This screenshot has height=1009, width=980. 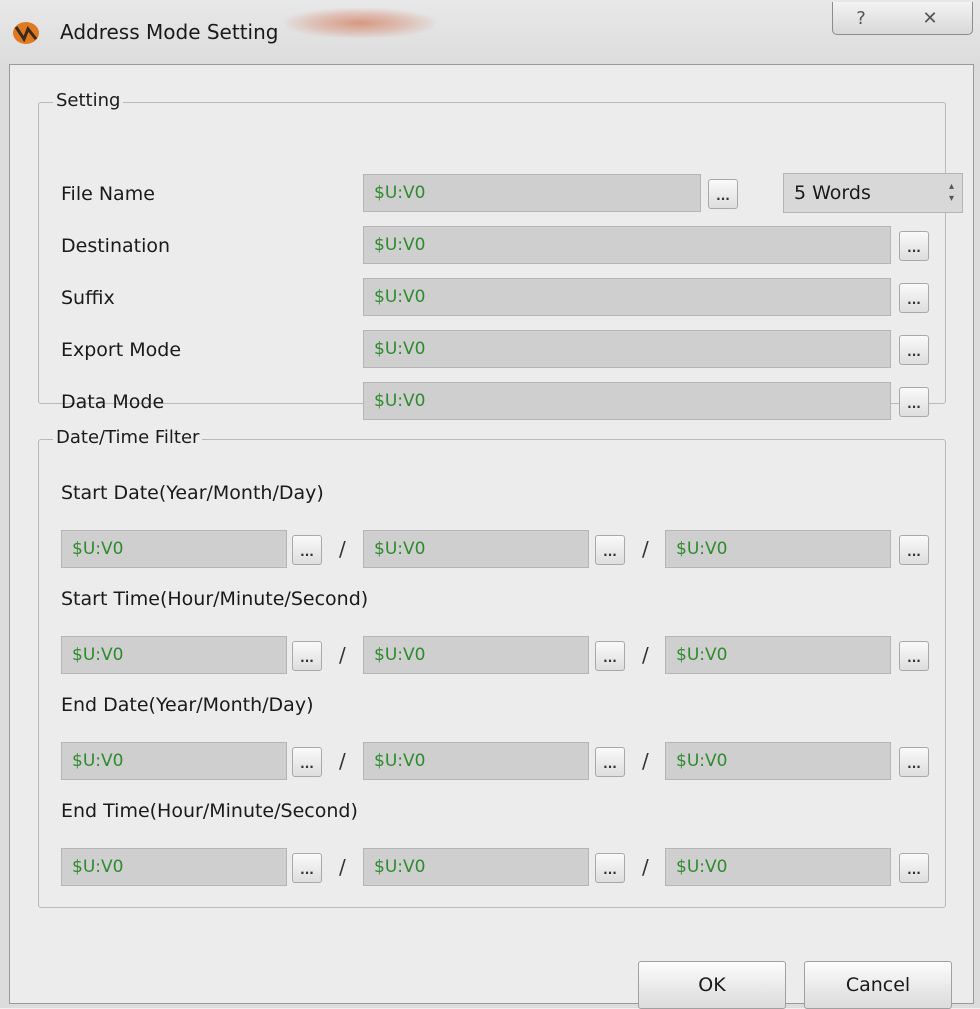 What do you see at coordinates (174, 655) in the screenshot?
I see `start-time-hour-field: $U:V0` at bounding box center [174, 655].